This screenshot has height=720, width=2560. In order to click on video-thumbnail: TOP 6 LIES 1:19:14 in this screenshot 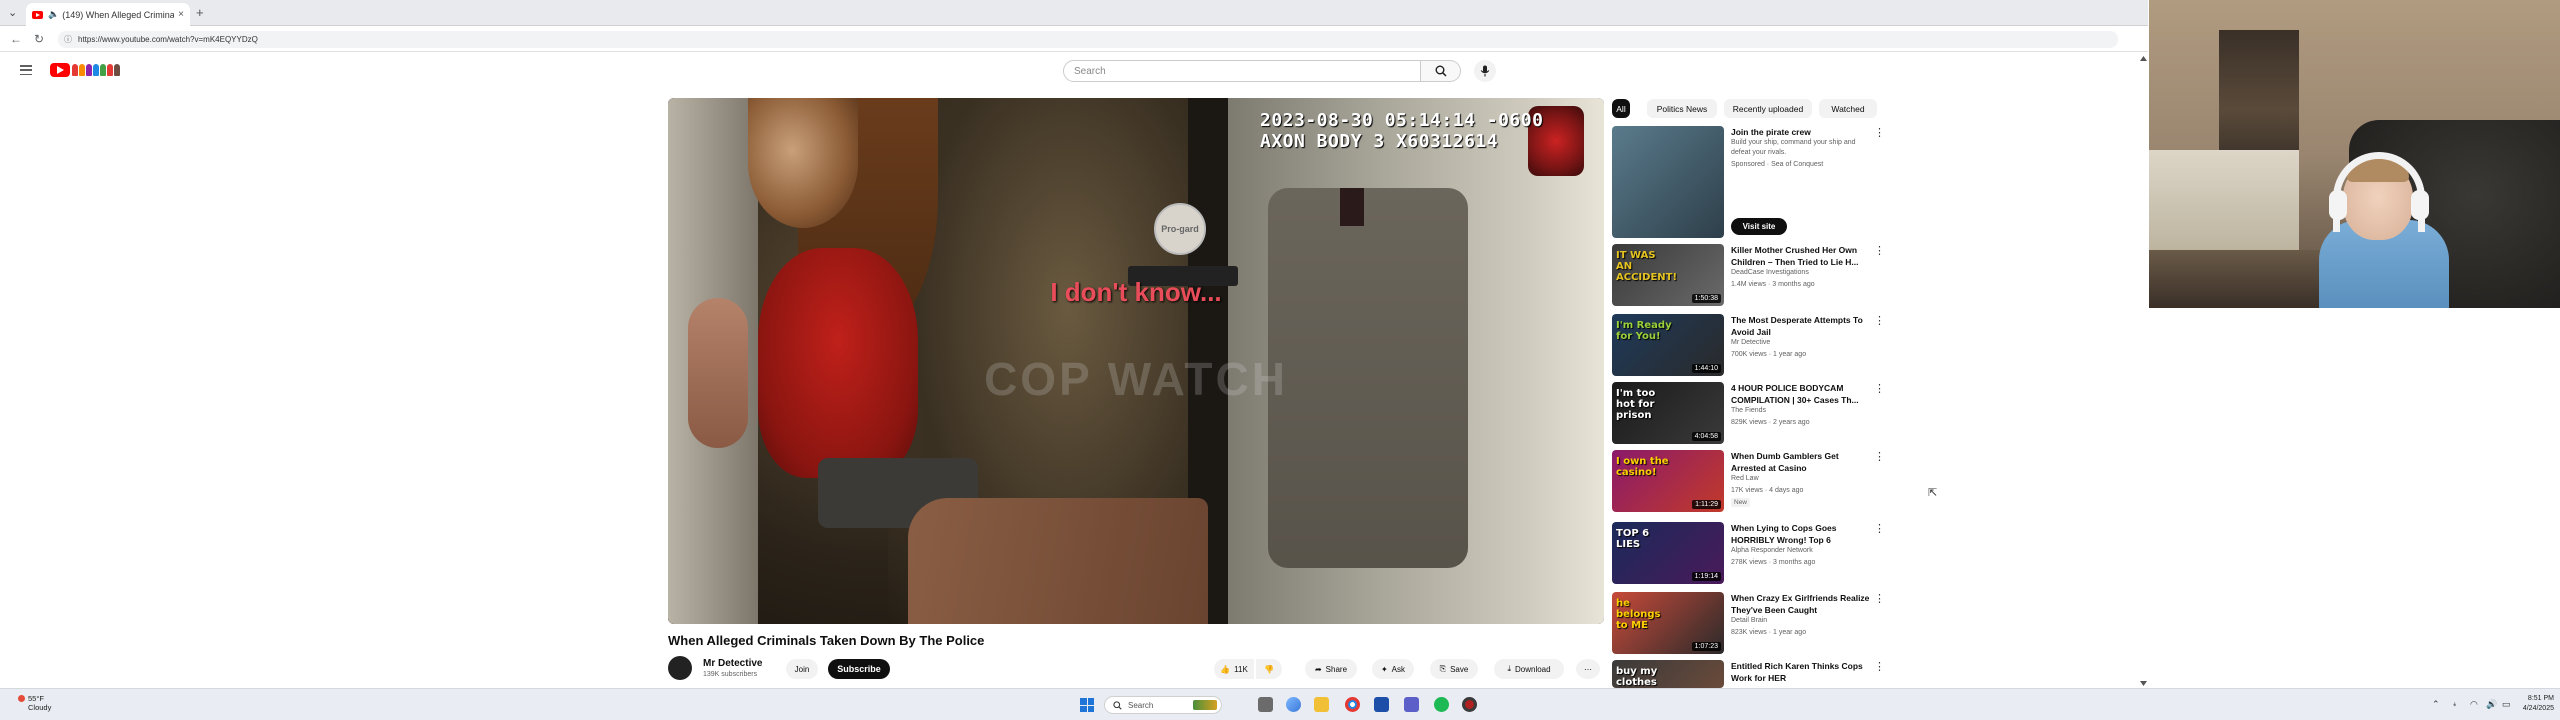, I will do `click(1668, 553)`.